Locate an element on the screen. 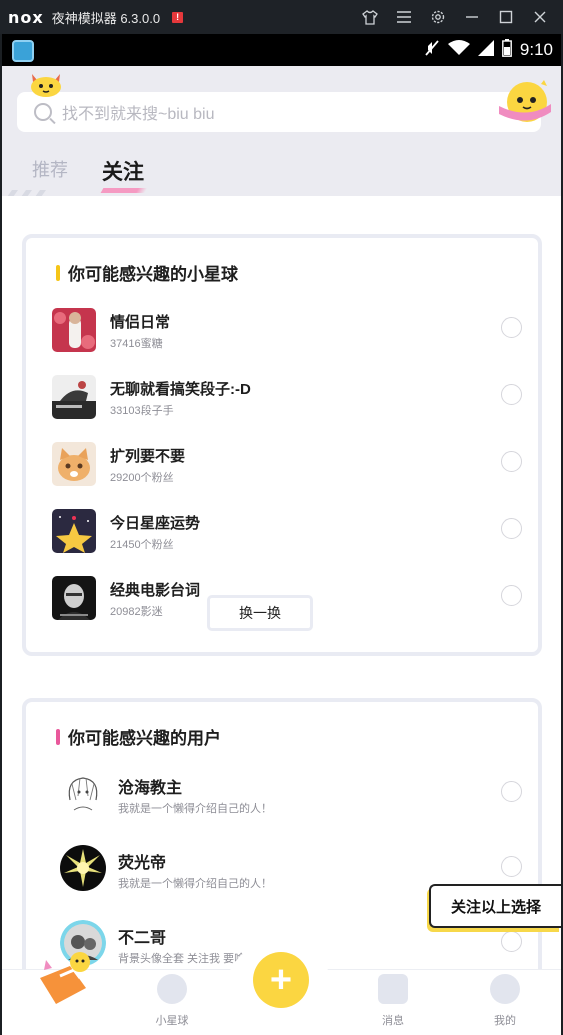 The width and height of the screenshot is (563, 1035). tab-following-label: 关注 is located at coordinates (123, 172).